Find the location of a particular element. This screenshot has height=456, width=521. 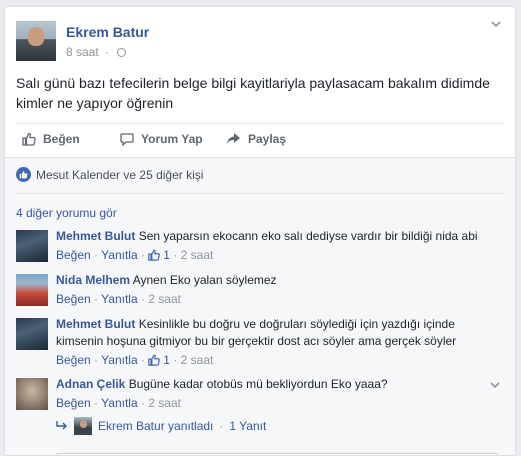

comment-button: Yorum Yap is located at coordinates (161, 139).